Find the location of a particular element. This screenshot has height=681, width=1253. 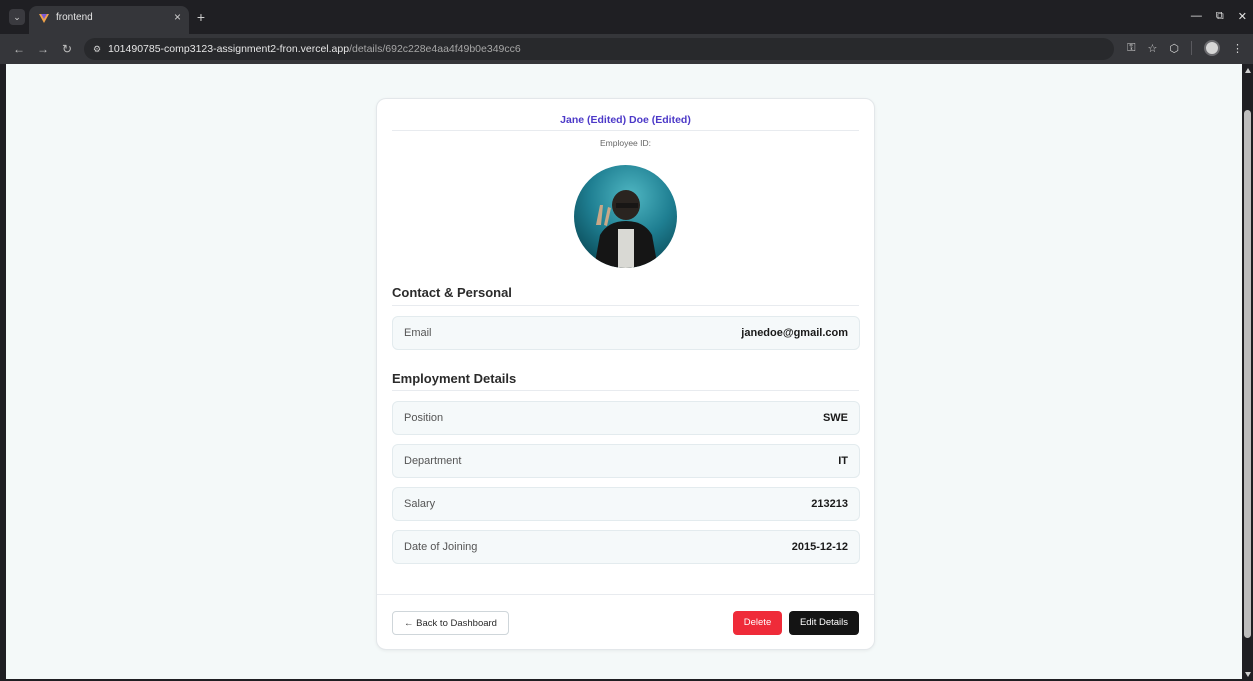

employment-section-divider is located at coordinates (625, 390).